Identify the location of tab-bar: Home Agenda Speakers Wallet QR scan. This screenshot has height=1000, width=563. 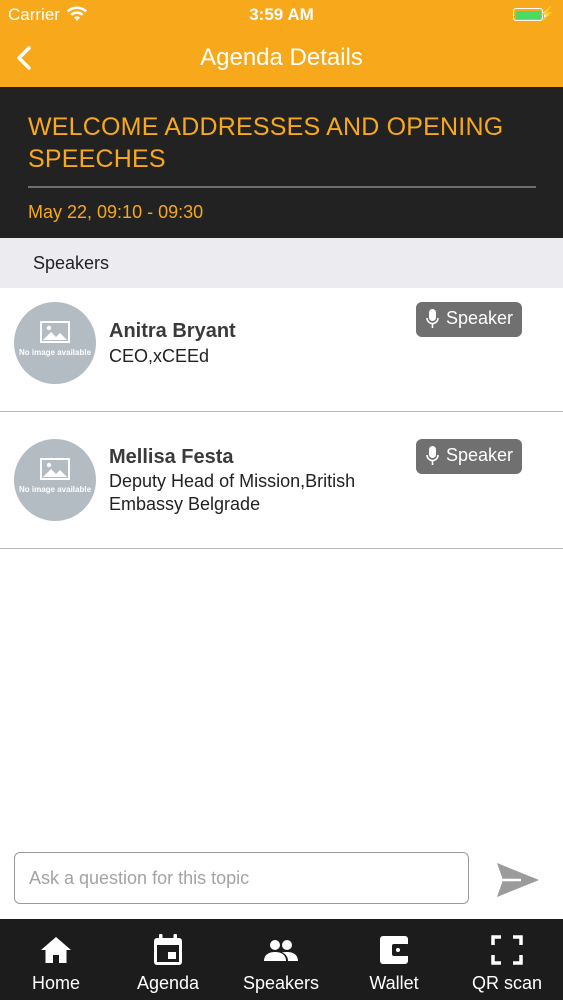
(281, 959).